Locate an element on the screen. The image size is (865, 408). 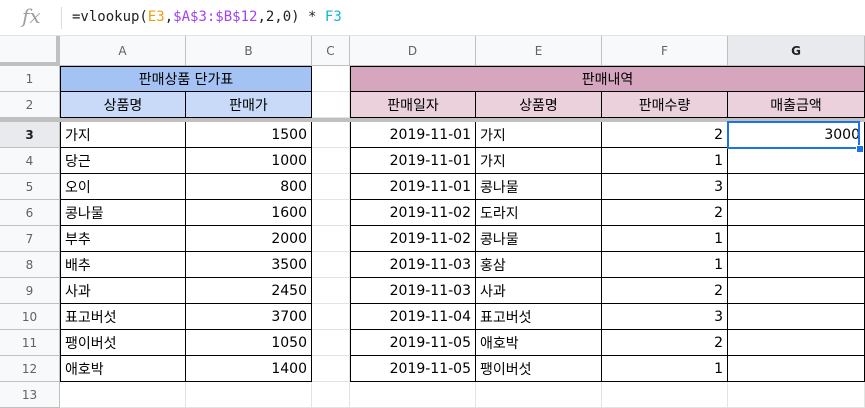
select-all-corner is located at coordinates (30, 51).